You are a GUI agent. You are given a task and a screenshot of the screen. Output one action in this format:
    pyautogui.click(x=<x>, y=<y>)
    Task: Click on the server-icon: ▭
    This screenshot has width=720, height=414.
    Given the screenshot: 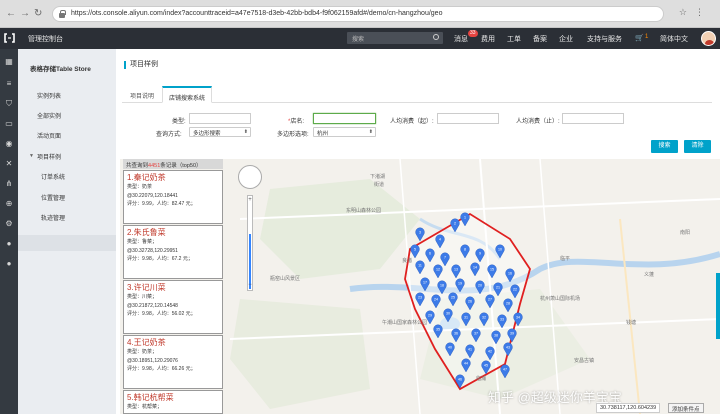 What is the action you would take?
    pyautogui.click(x=9, y=124)
    